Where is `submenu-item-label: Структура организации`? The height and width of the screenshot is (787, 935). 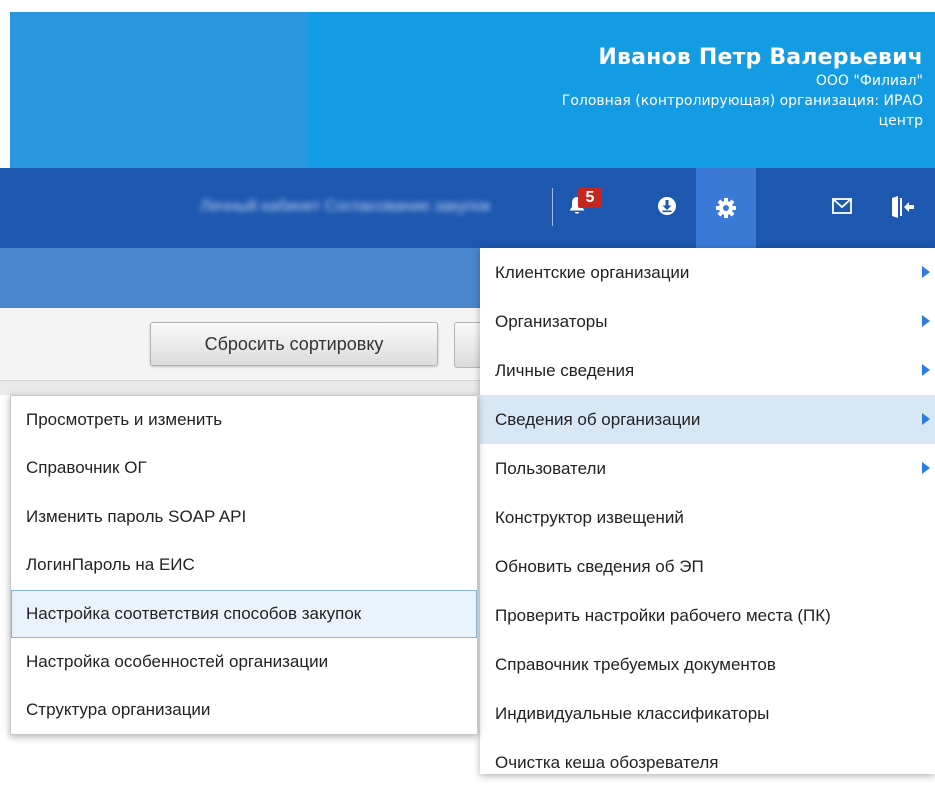
submenu-item-label: Структура организации is located at coordinates (118, 710).